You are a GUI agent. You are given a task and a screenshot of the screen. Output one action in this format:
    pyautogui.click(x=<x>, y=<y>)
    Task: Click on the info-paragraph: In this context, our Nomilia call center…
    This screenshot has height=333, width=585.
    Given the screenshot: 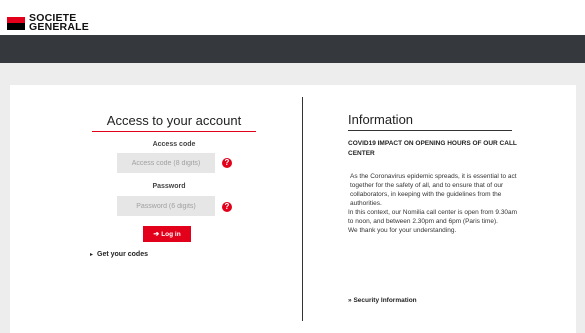 What is the action you would take?
    pyautogui.click(x=433, y=217)
    